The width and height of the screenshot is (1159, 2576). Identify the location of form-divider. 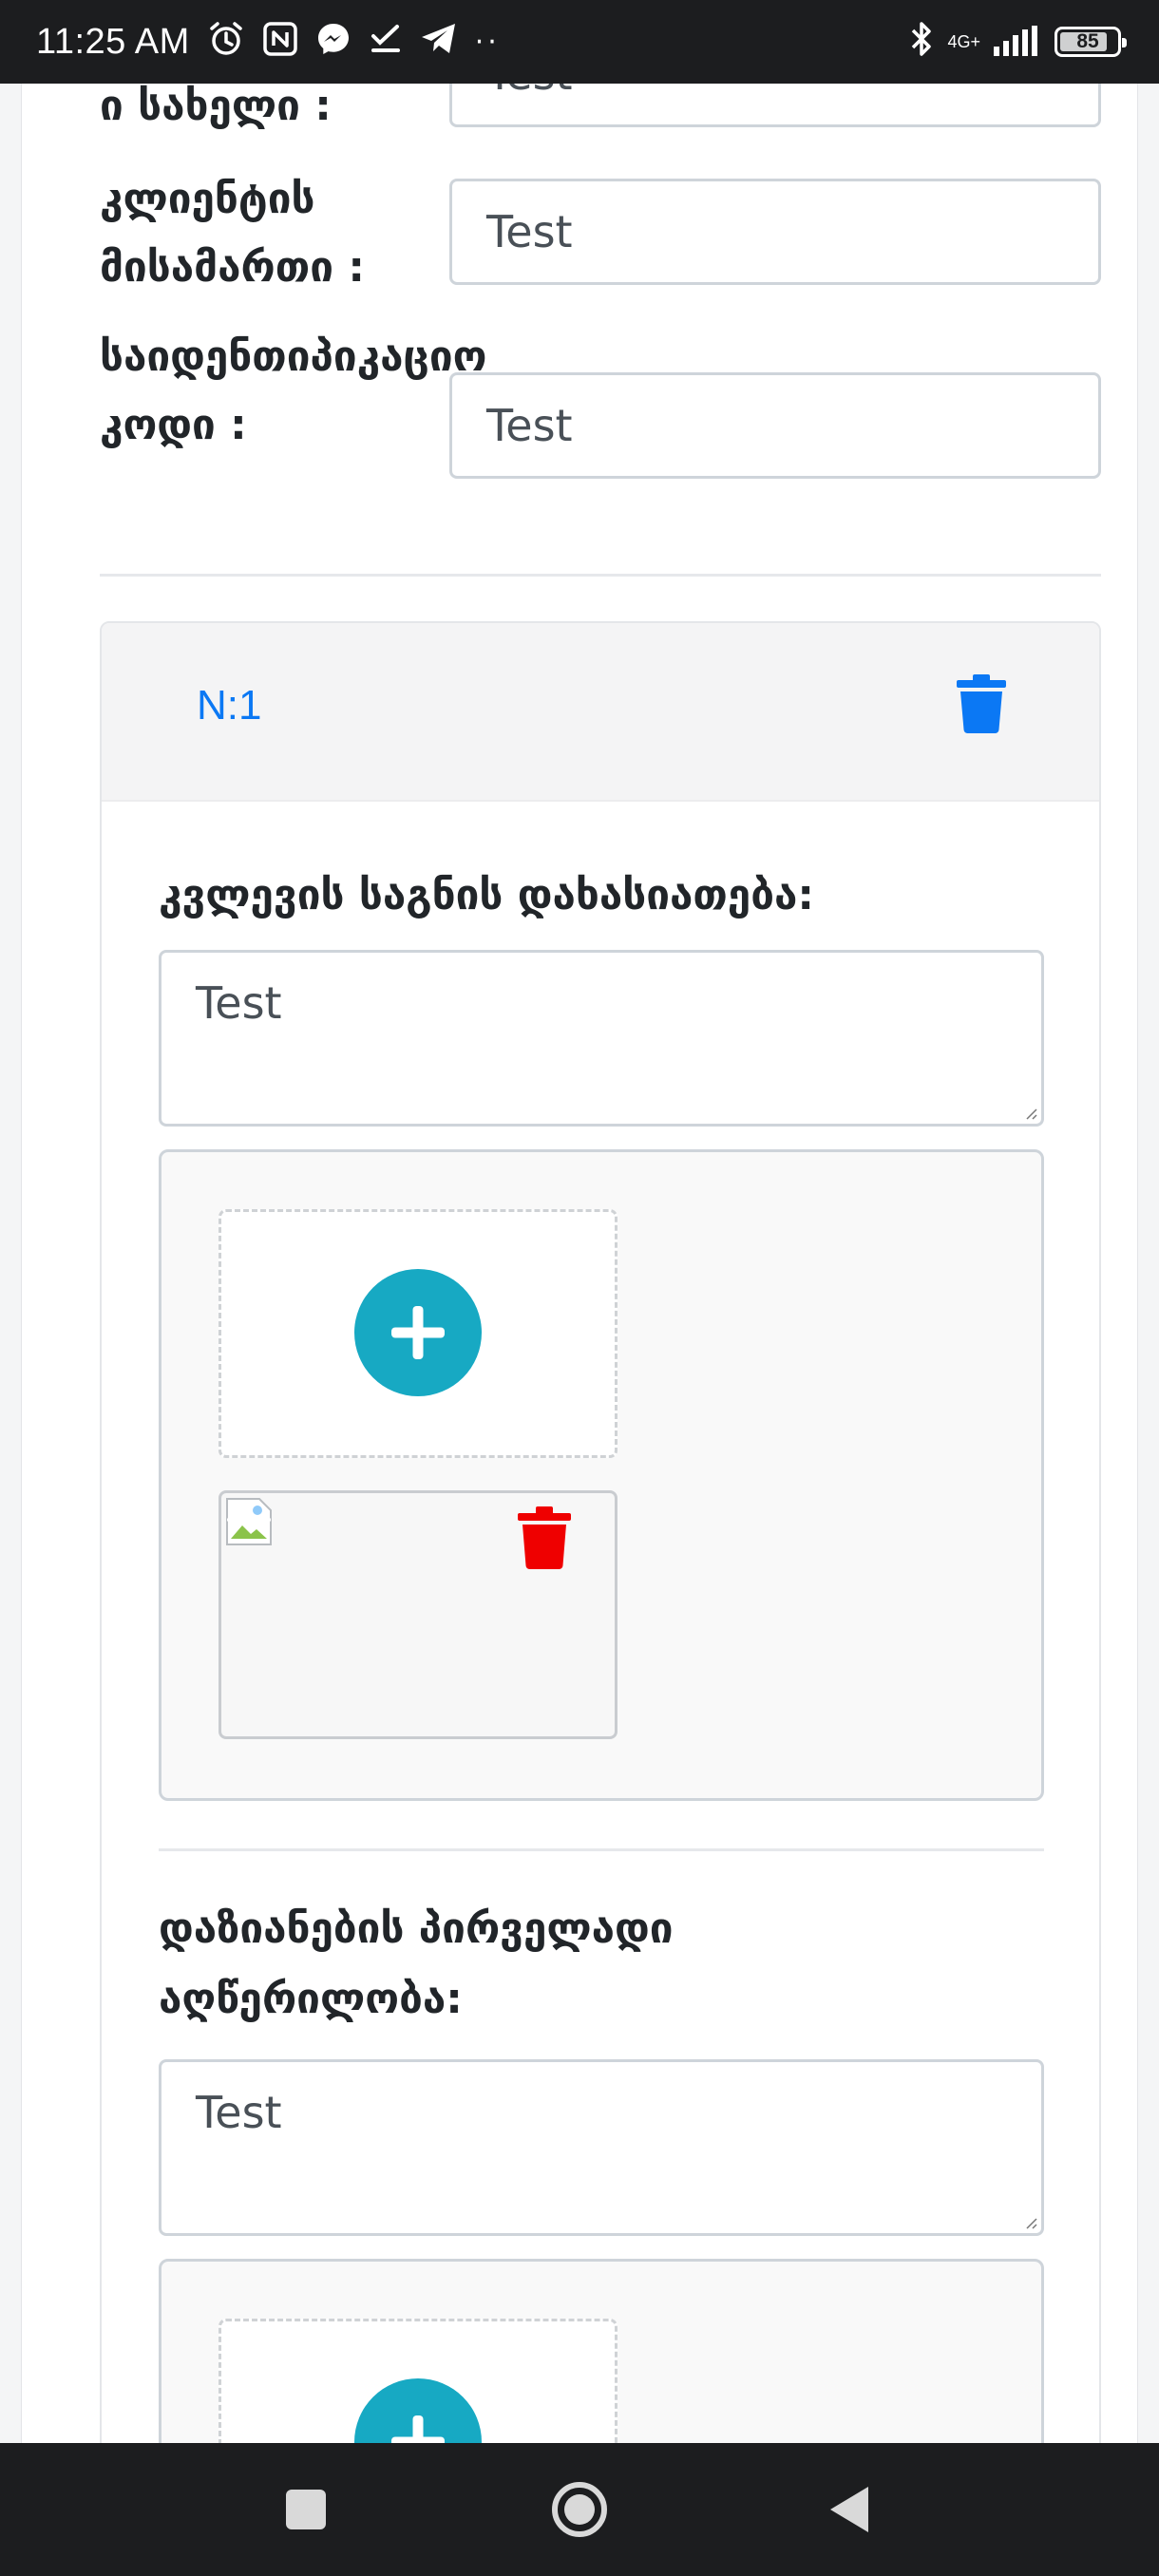
(600, 575).